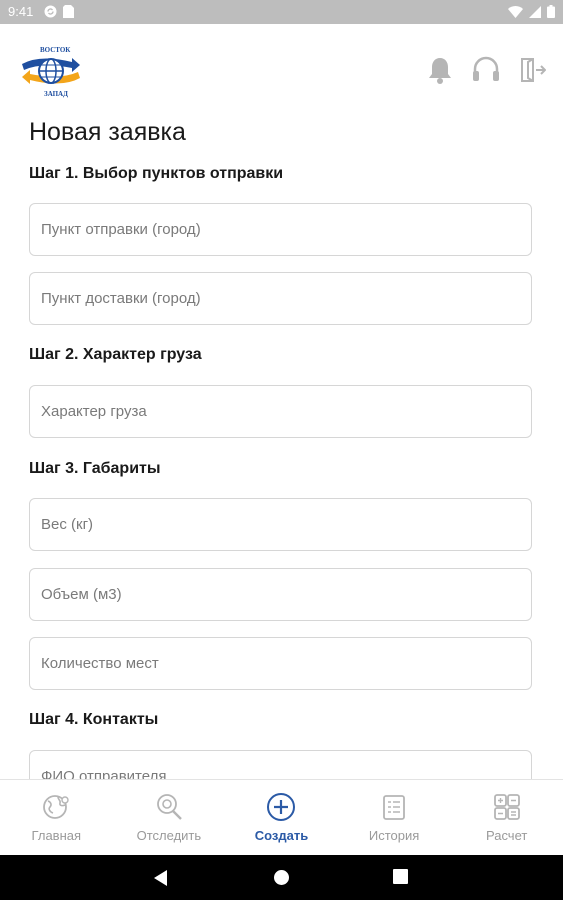 The height and width of the screenshot is (900, 563). Describe the element at coordinates (281, 835) in the screenshot. I see `nav-label-create: Создать` at that location.